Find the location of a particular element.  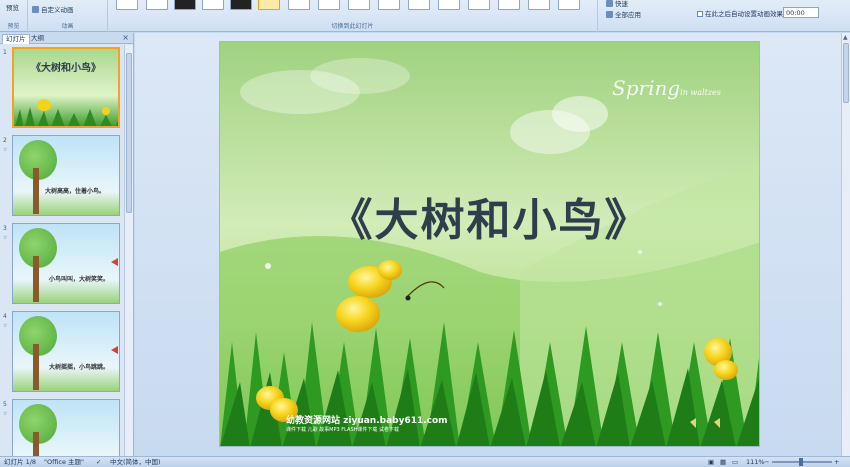

slide-thumbnail-4: 大树摇摇，小鸟跳跳。 is located at coordinates (66, 351).